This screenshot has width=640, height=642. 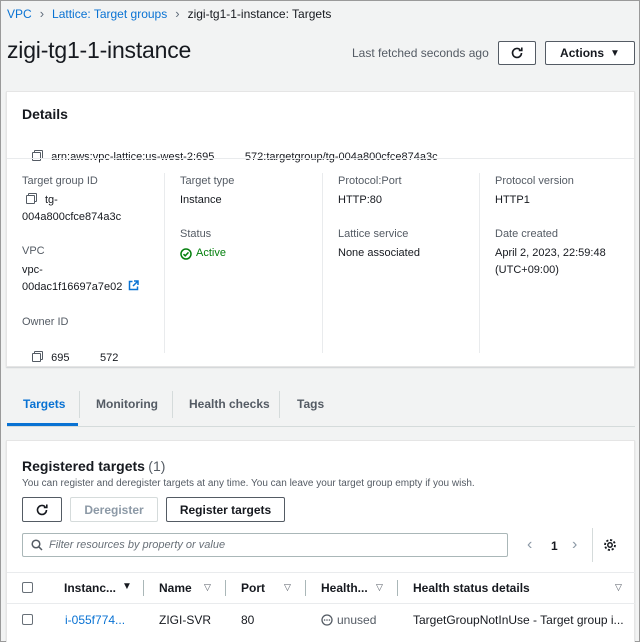 What do you see at coordinates (259, 13) in the screenshot?
I see `breadcrumb-current: zigi-tg1-1-instance: Targets` at bounding box center [259, 13].